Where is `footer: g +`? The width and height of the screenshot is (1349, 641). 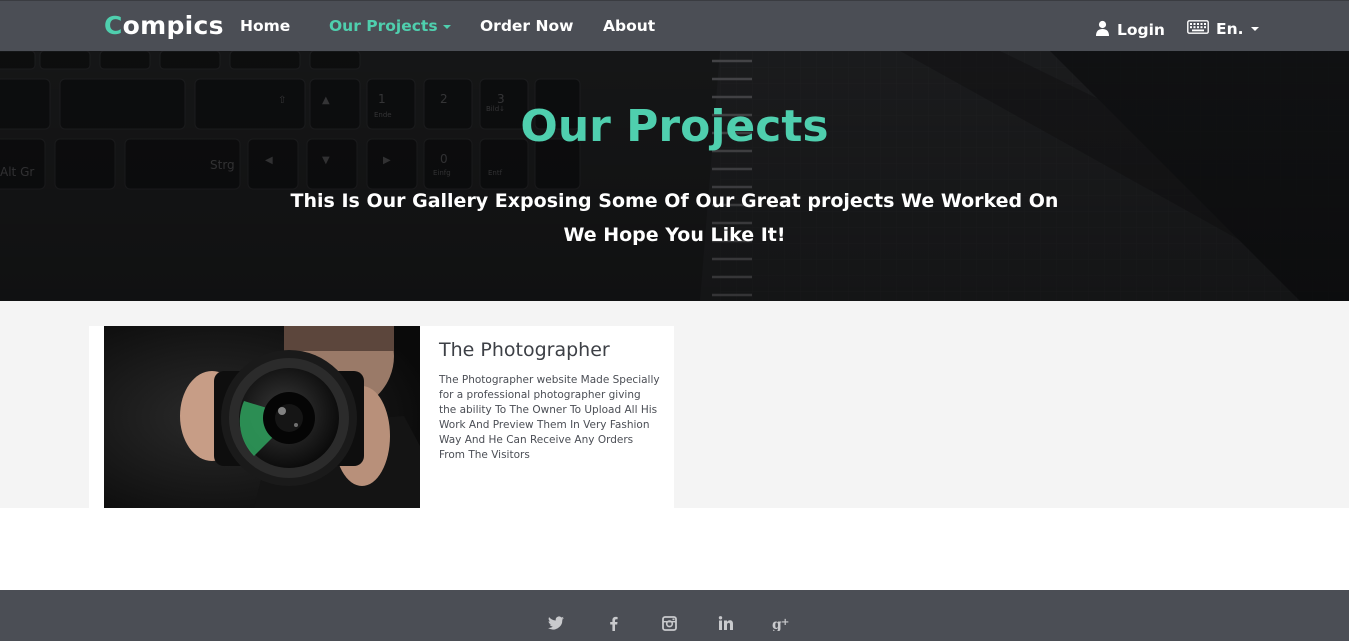 footer: g + is located at coordinates (674, 615).